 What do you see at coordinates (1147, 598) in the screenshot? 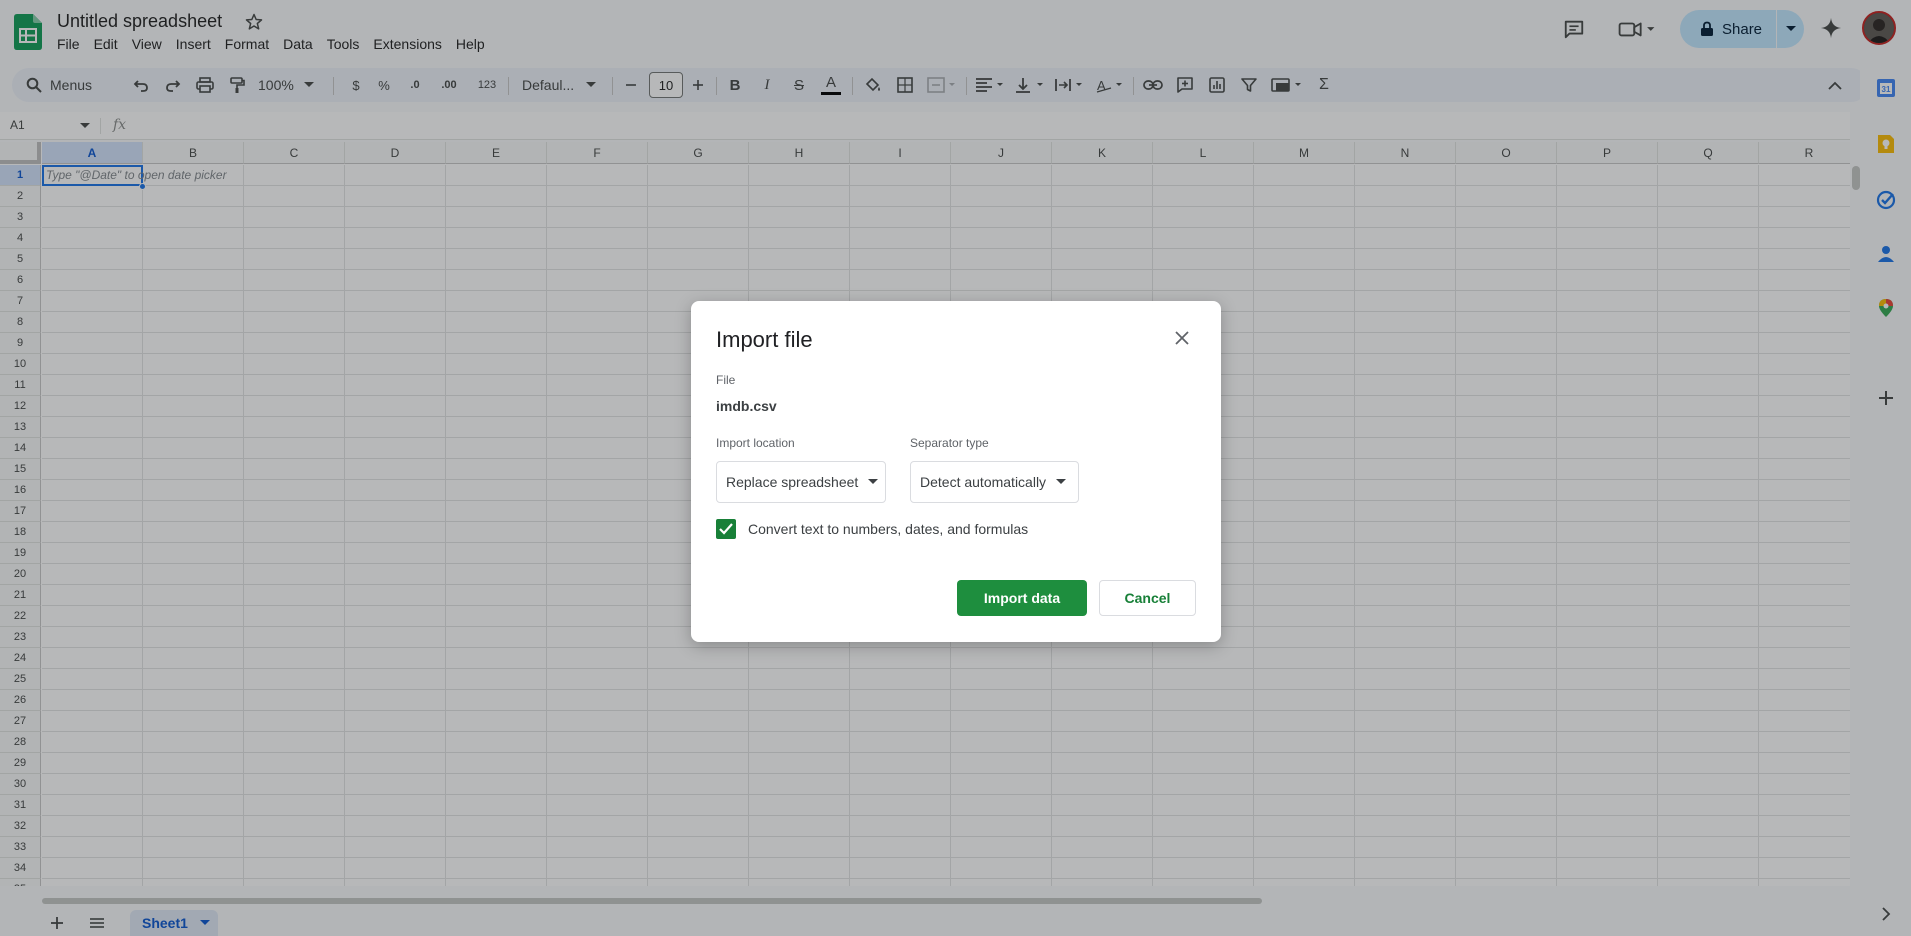
I see `cancel-button: Cancel` at bounding box center [1147, 598].